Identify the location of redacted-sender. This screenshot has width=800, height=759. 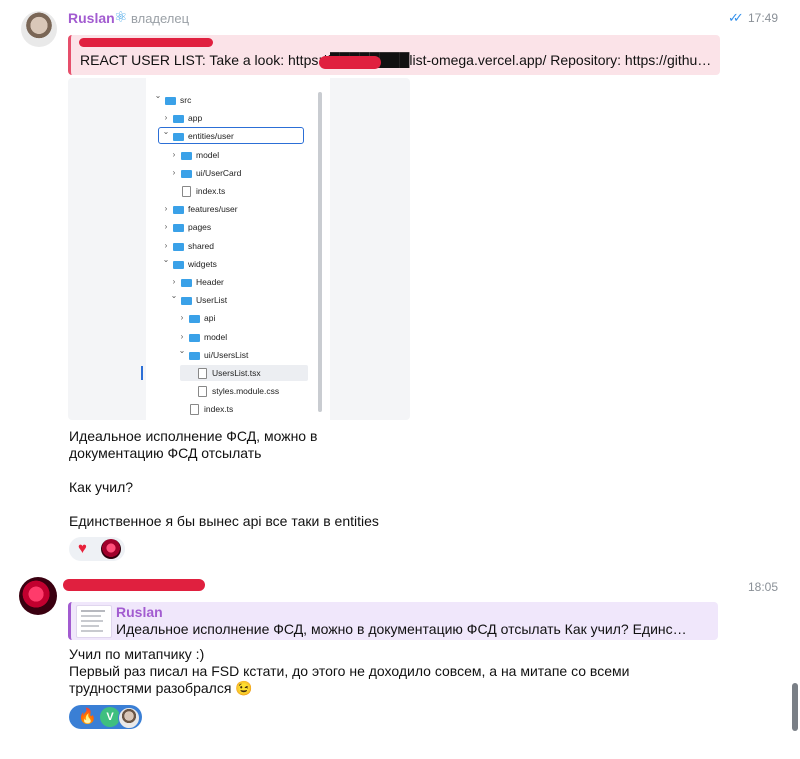
(134, 585).